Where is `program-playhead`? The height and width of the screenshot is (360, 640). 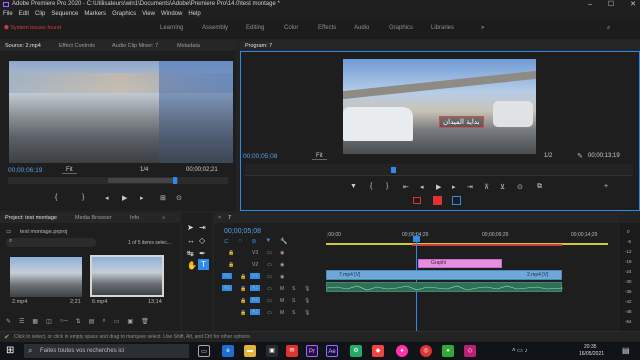
program-playhead is located at coordinates (393, 170).